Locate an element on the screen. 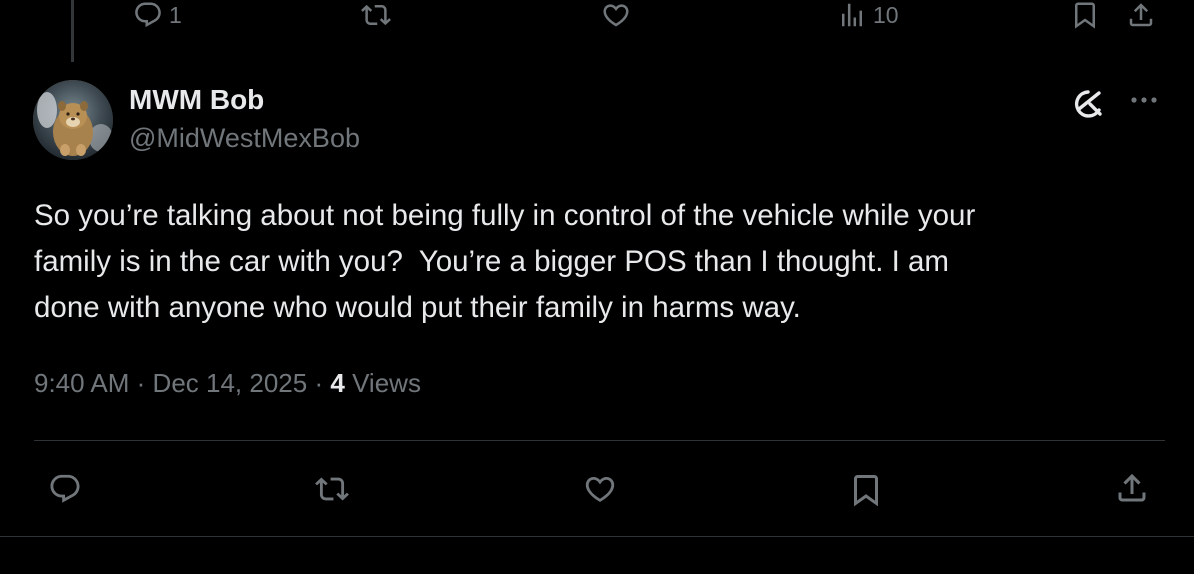  grok-button is located at coordinates (1088, 104).